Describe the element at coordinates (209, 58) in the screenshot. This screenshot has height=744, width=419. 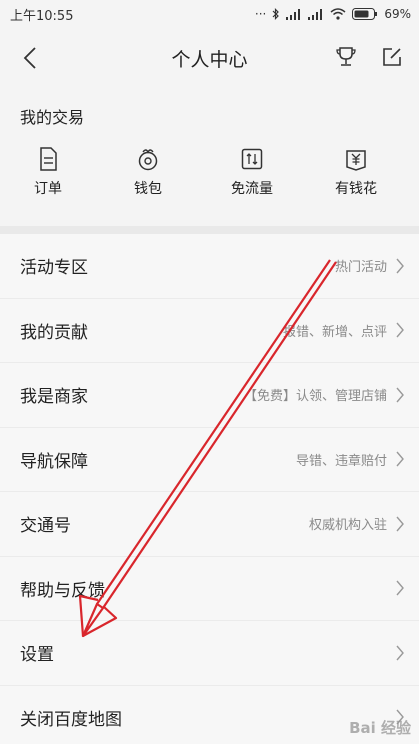
I see `nav-bar: 个人中心` at that location.